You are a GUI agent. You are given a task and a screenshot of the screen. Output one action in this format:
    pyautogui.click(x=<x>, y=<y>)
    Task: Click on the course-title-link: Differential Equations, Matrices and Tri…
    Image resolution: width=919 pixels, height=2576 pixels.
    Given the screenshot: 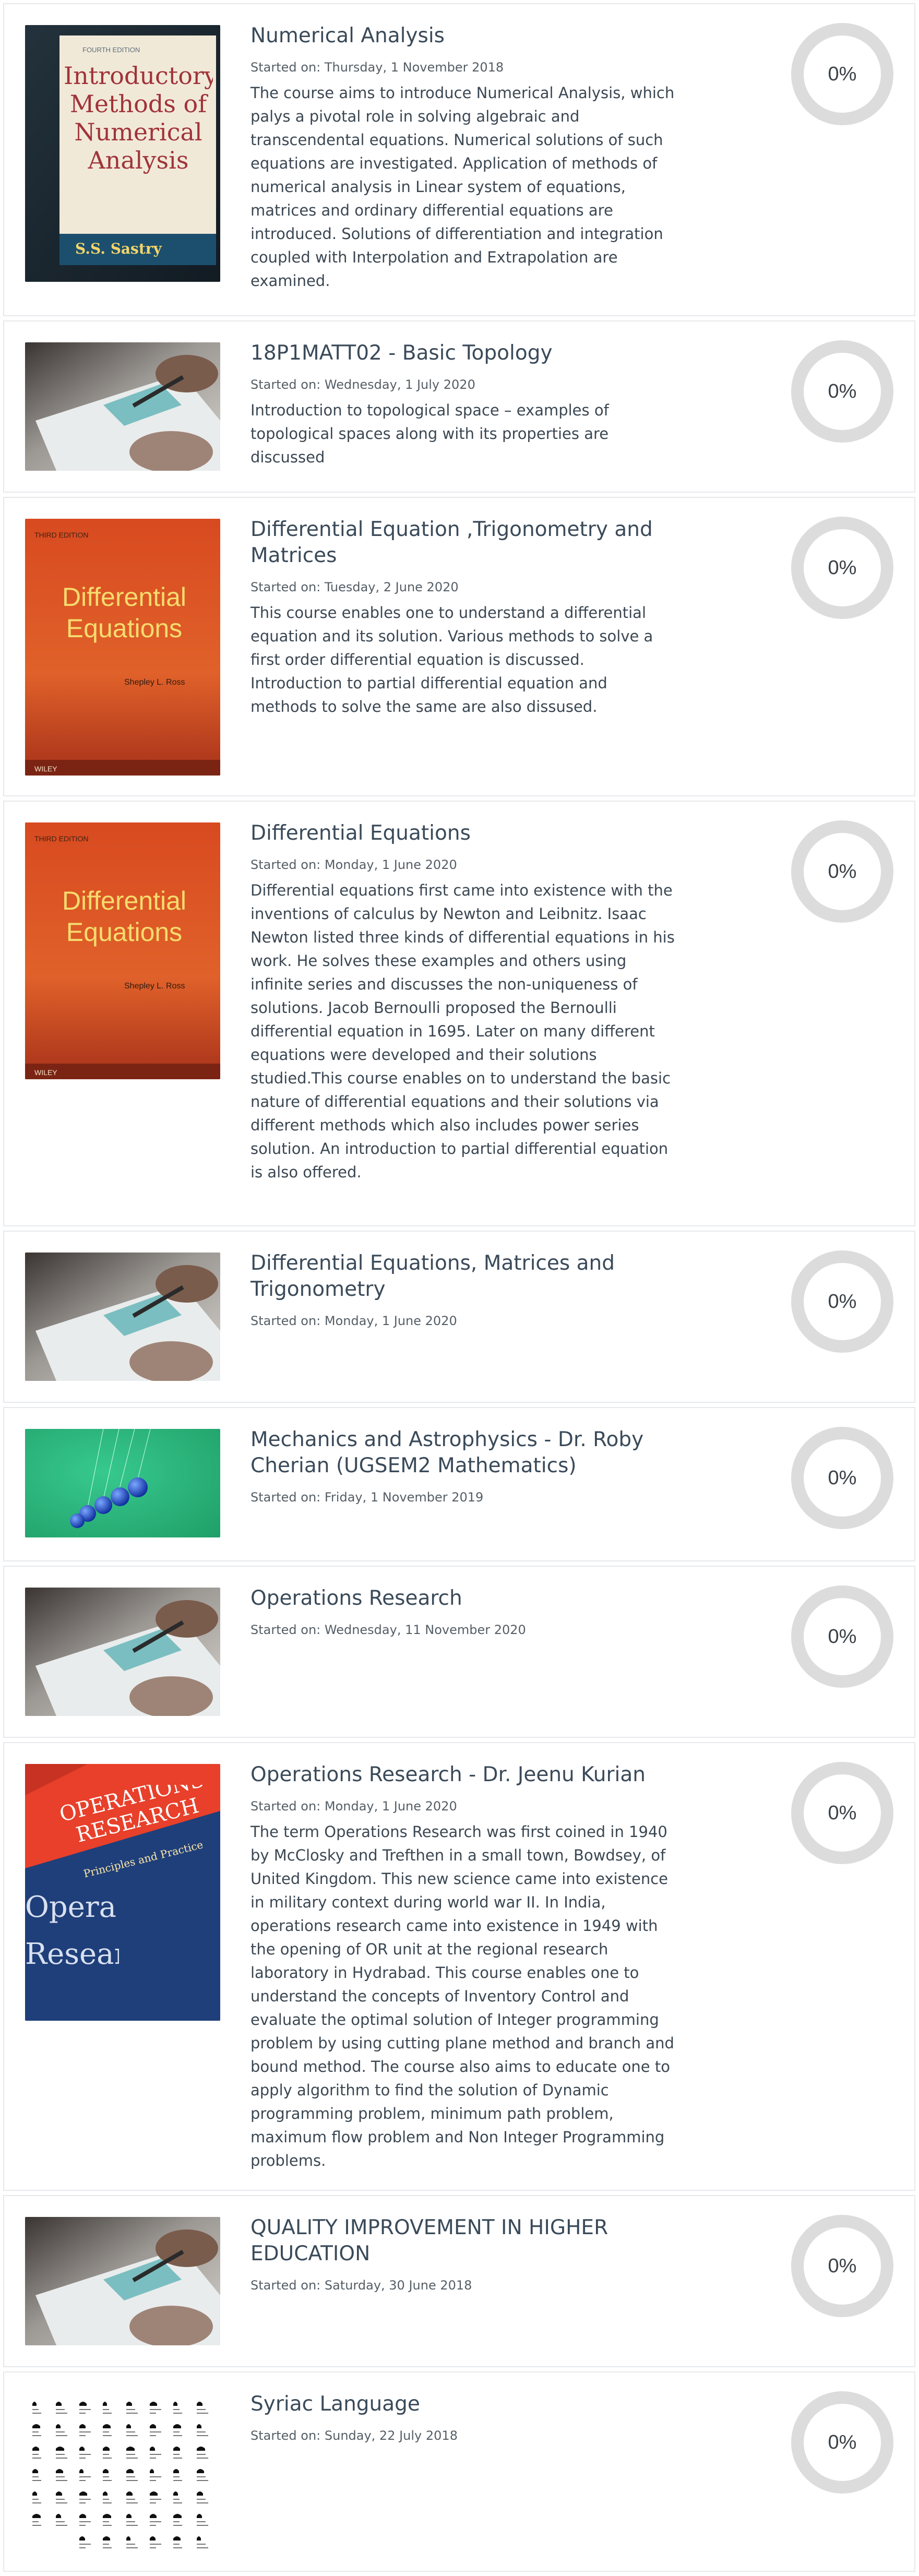 What is the action you would take?
    pyautogui.click(x=464, y=1276)
    